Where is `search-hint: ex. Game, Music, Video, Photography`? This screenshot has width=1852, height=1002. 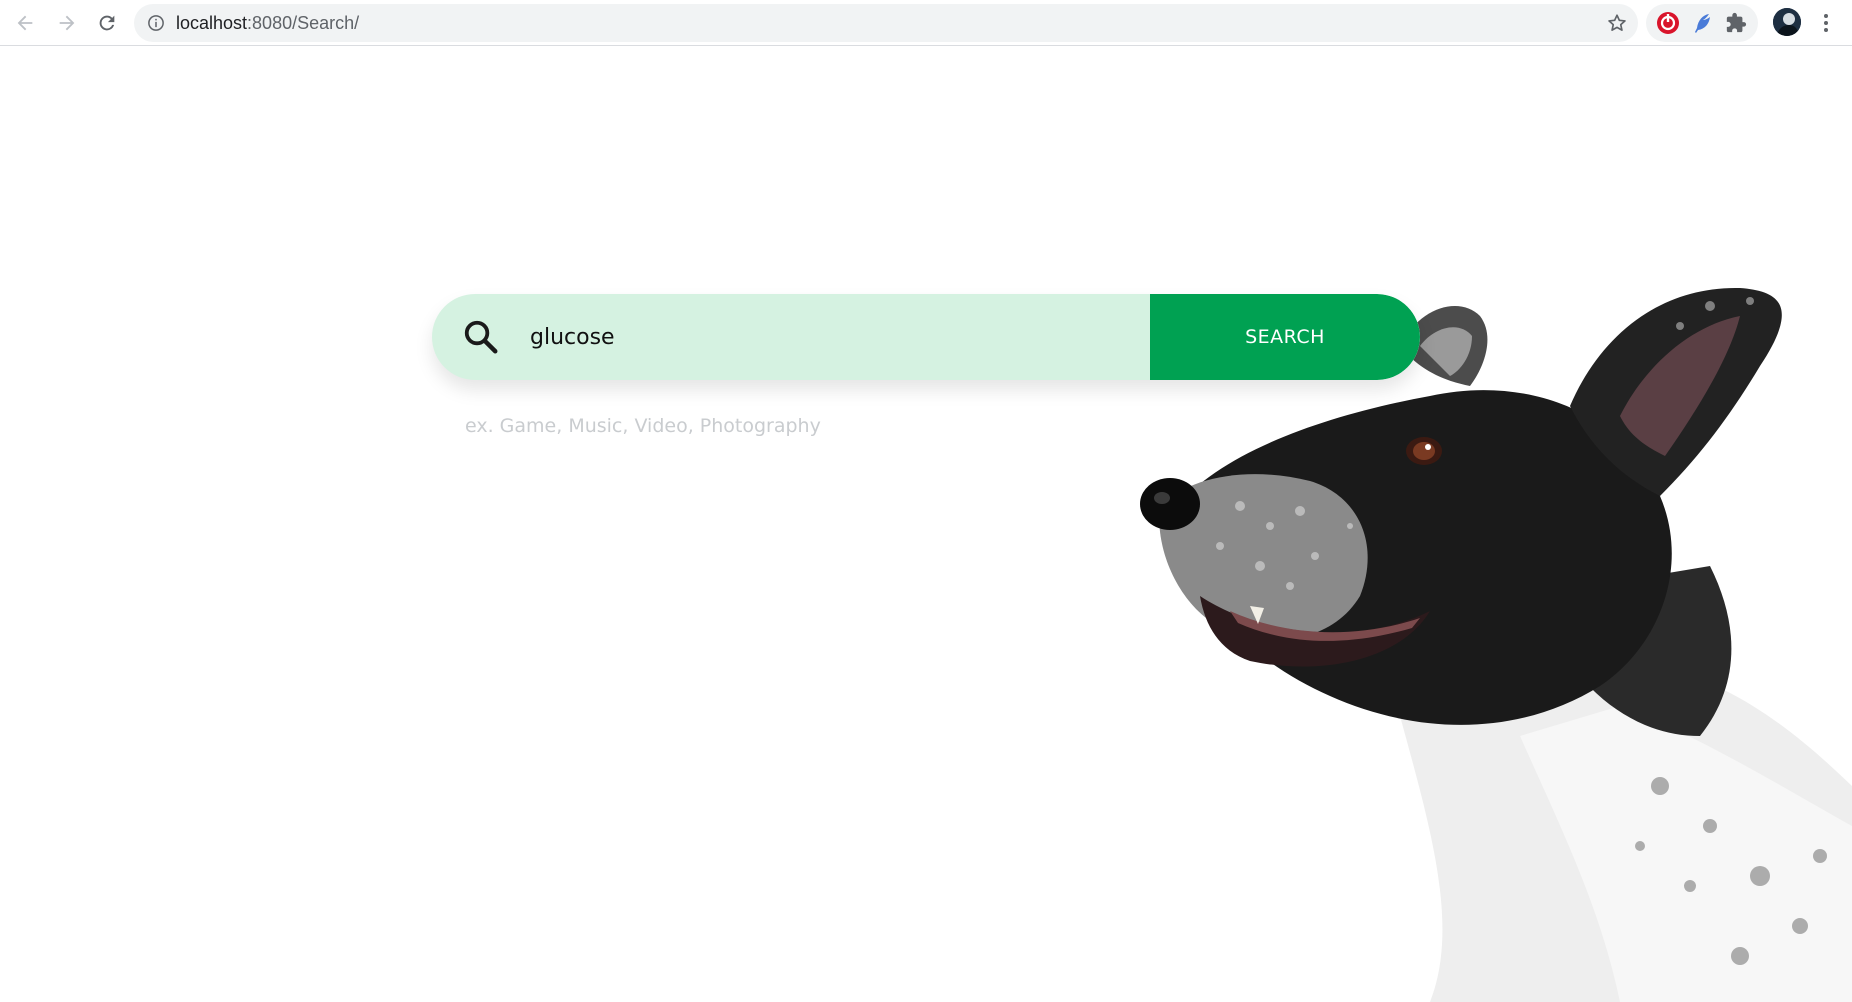
search-hint: ex. Game, Music, Video, Photography is located at coordinates (643, 426).